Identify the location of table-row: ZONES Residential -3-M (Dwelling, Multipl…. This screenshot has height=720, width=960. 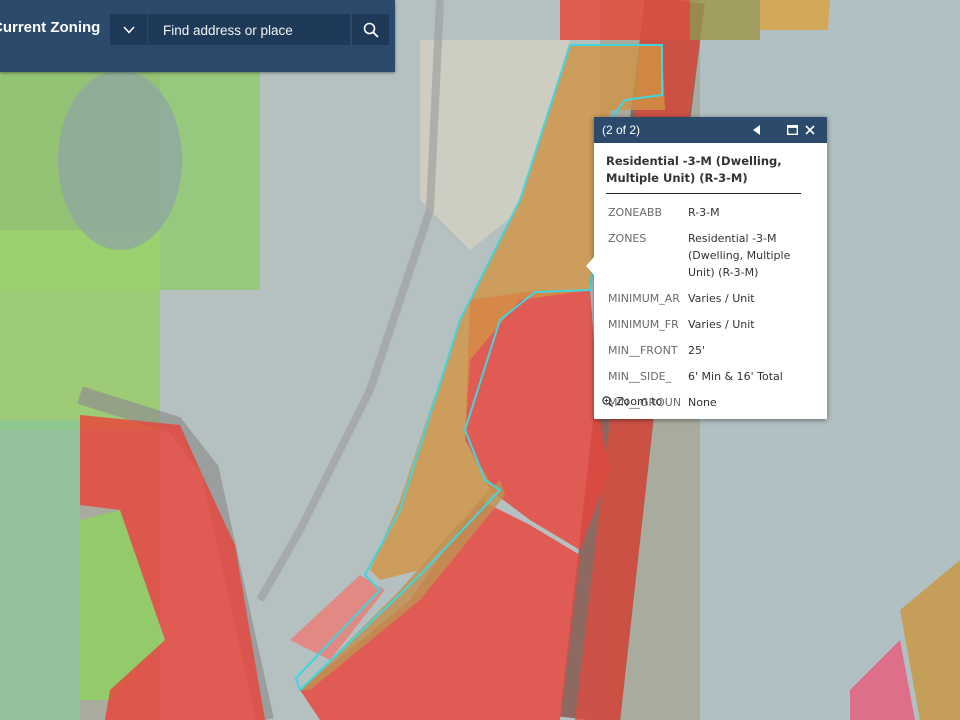
(711, 256).